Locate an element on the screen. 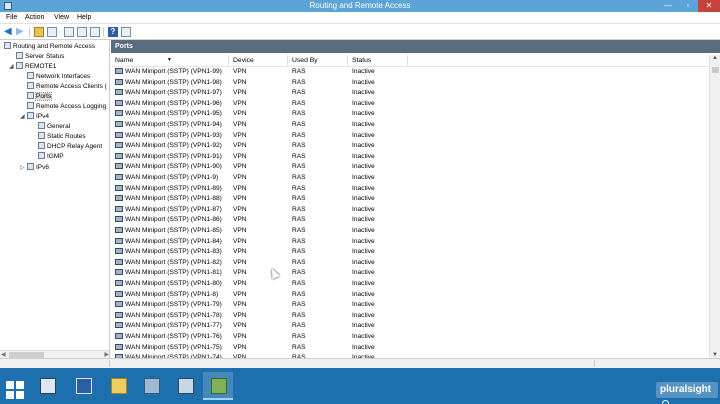 This screenshot has height=404, width=720. tree-item-remote-access-clients: Remote Access Clients ( is located at coordinates (67, 87).